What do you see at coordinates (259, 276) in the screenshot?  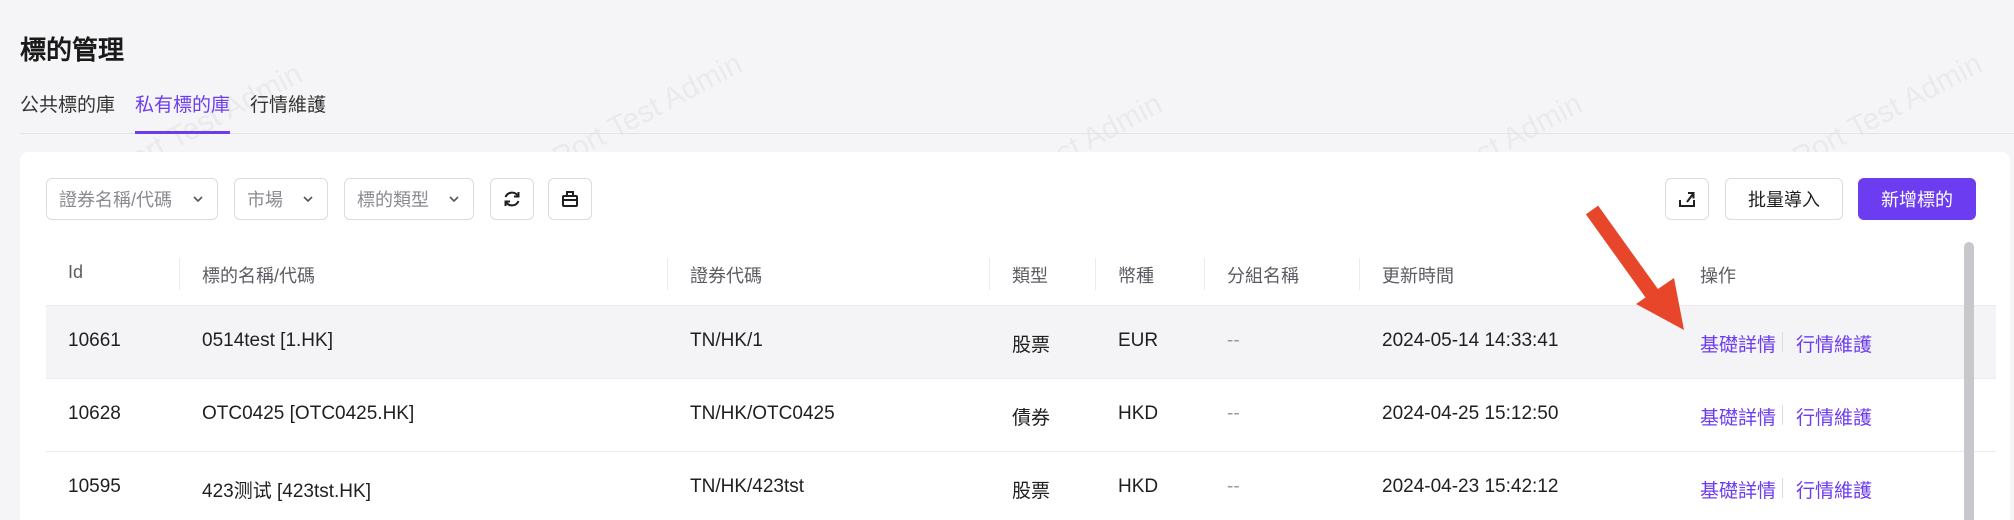 I see `column-header-name: 標的名稱/代碼` at bounding box center [259, 276].